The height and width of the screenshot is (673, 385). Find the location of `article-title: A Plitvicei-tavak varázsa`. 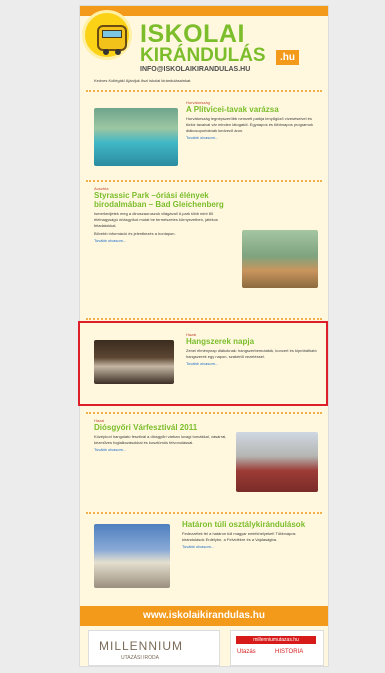

article-title: A Plitvicei-tavak varázsa is located at coordinates (252, 109).